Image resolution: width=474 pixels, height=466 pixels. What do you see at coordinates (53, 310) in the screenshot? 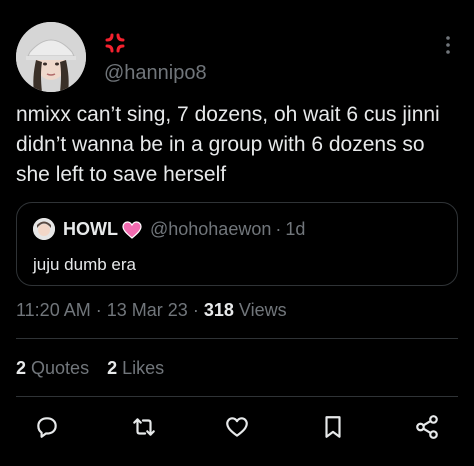
I see `tweet-time: 11:20 AM` at bounding box center [53, 310].